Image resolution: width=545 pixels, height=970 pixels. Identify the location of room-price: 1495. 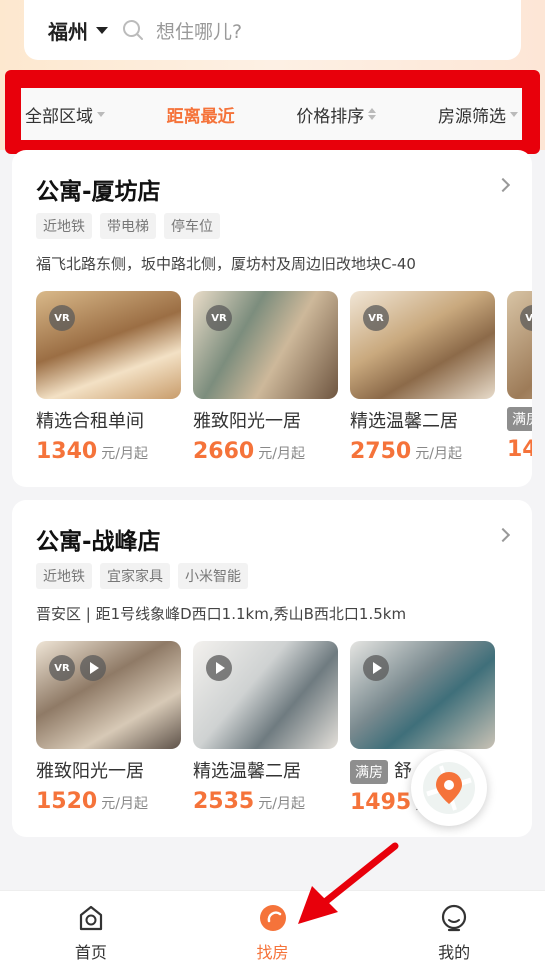
(381, 802).